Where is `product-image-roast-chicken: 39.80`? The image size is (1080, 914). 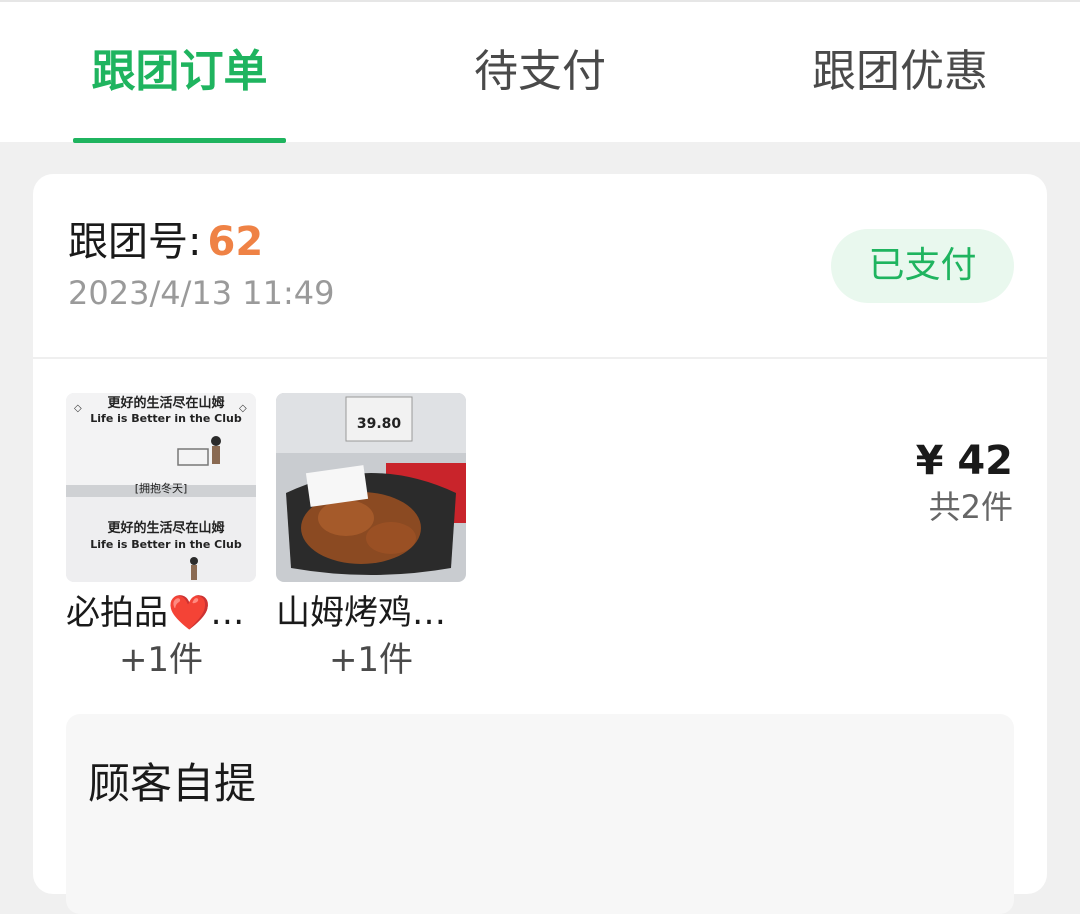
product-image-roast-chicken: 39.80 is located at coordinates (371, 487).